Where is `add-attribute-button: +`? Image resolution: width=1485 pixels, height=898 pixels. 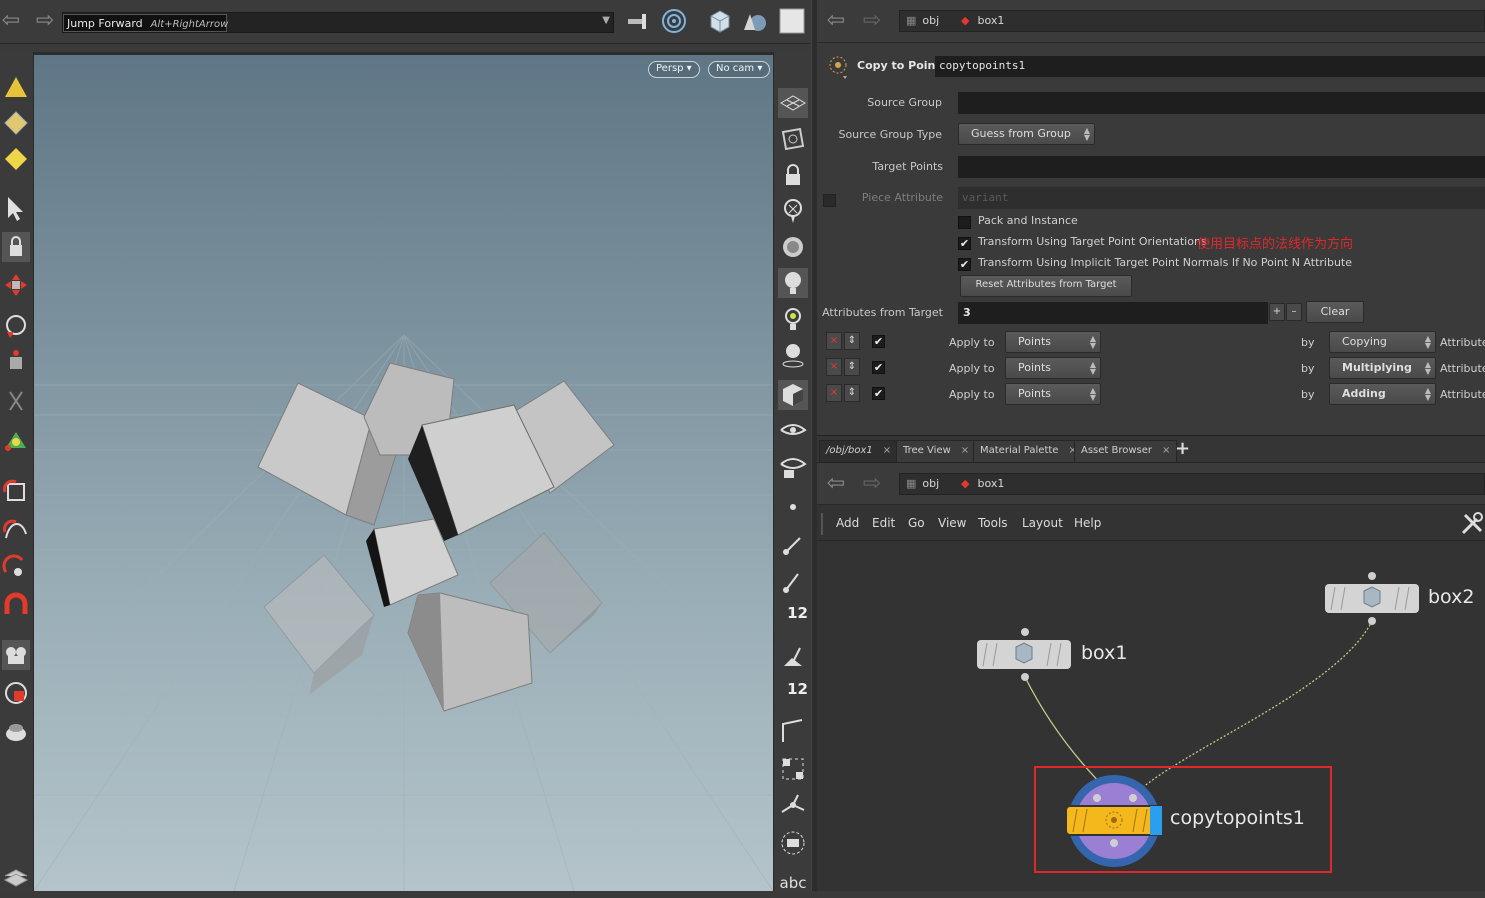
add-attribute-button: + is located at coordinates (1277, 312).